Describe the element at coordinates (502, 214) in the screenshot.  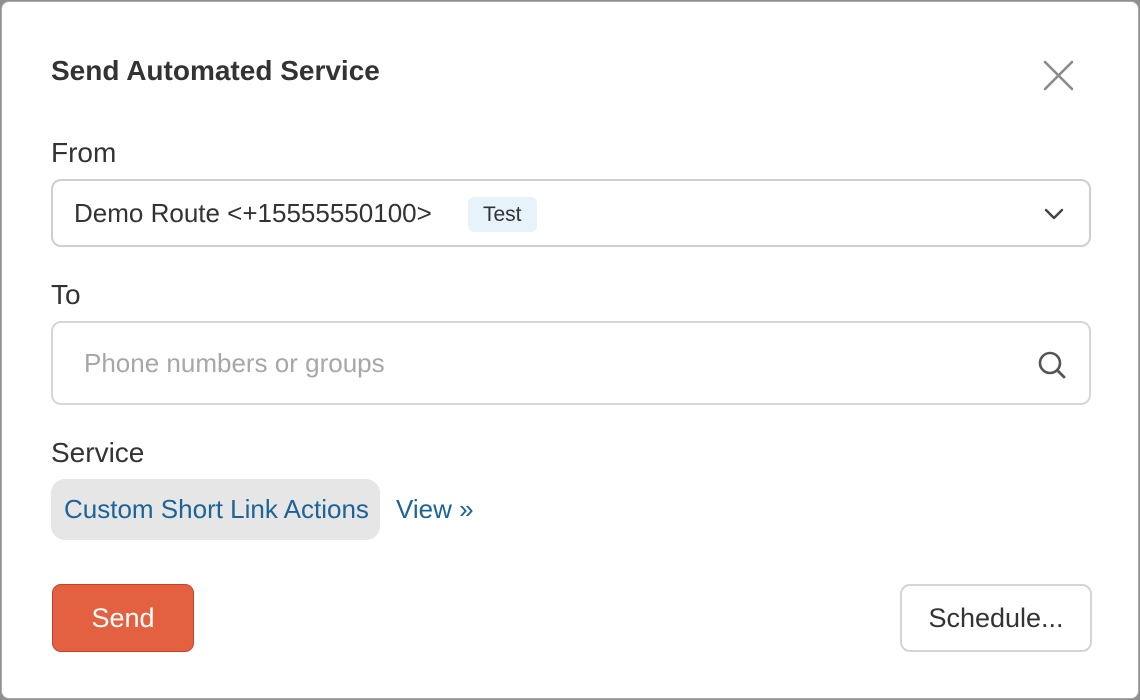
I see `test-badge: Test` at that location.